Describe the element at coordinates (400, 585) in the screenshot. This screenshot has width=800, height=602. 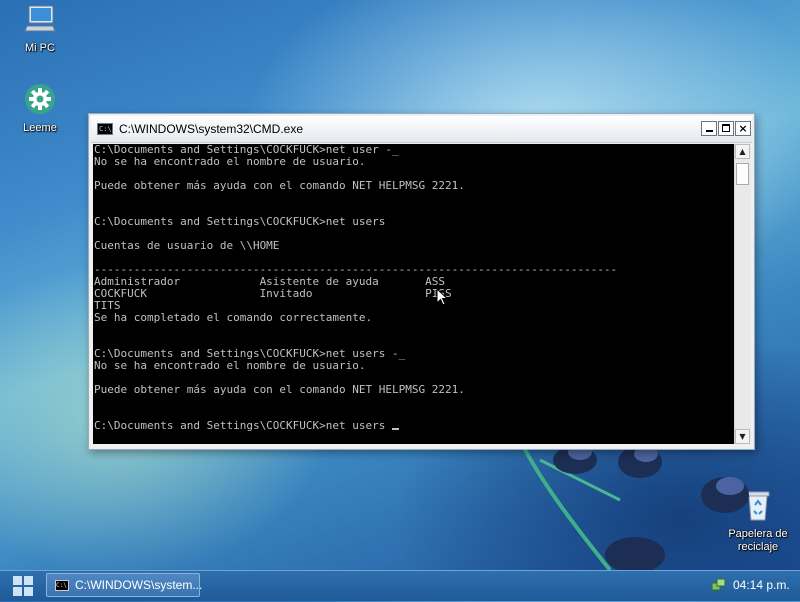
I see `taskbar: C:\ C:\WINDOWS\system... 04:14 p.m.` at that location.